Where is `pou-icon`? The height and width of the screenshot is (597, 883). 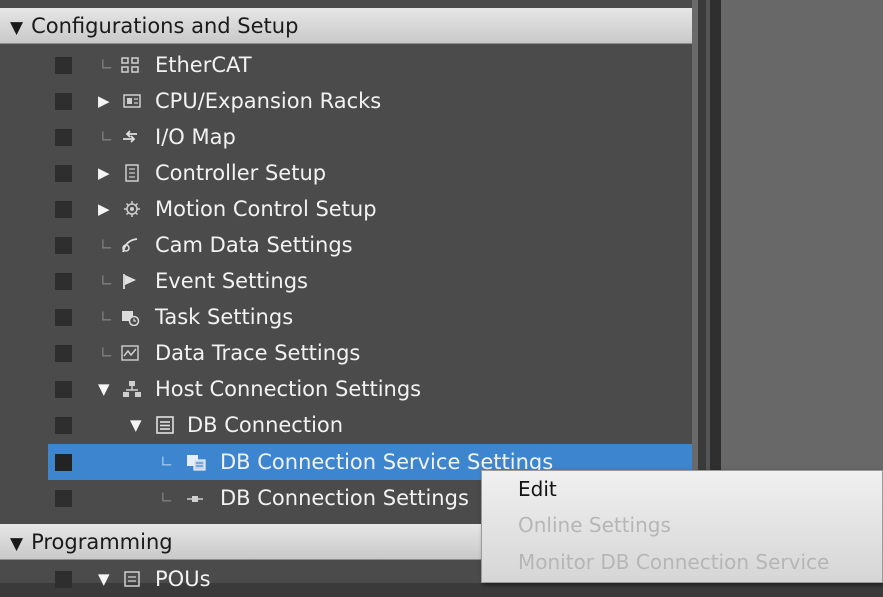 pou-icon is located at coordinates (132, 579).